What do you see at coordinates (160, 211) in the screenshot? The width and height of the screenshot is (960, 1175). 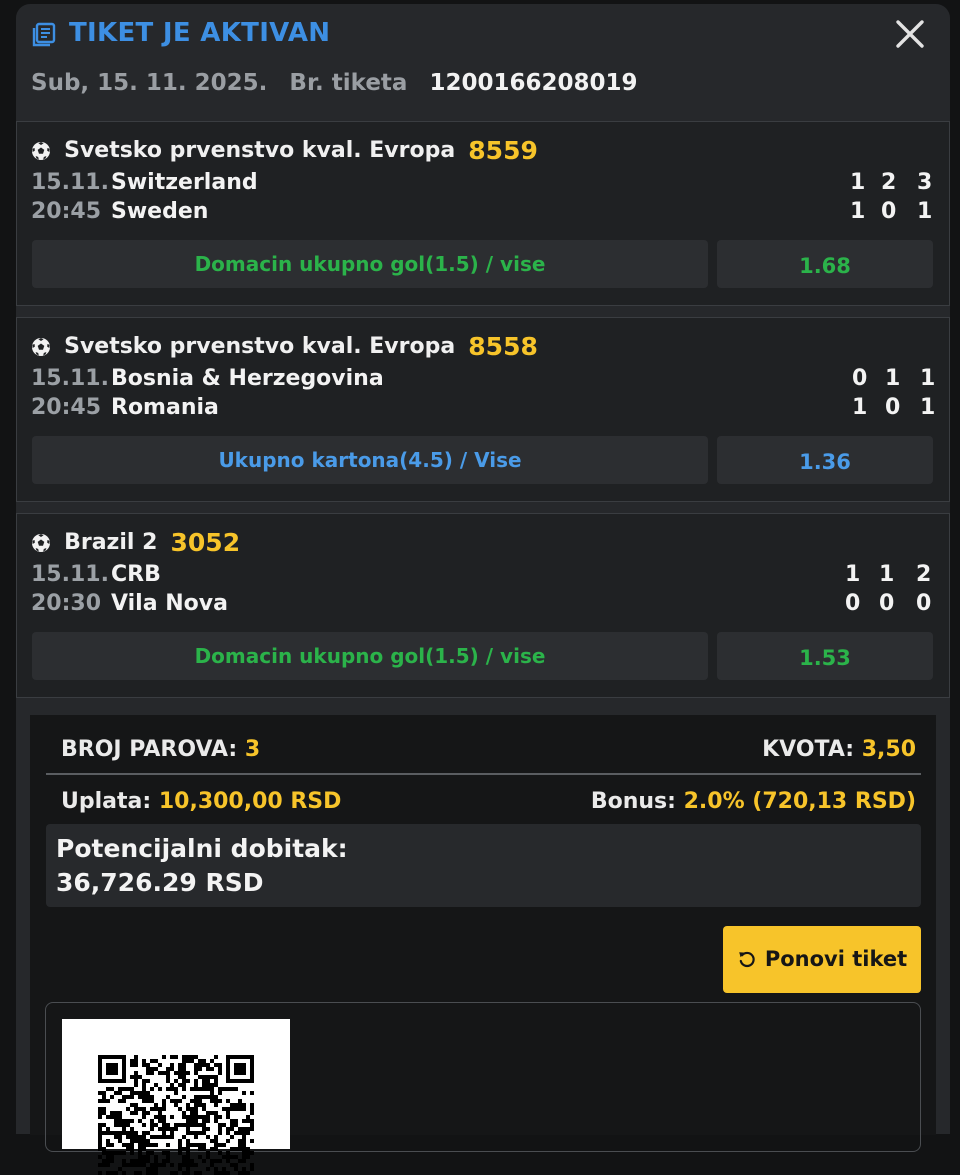 I see `away-team: Sweden` at bounding box center [160, 211].